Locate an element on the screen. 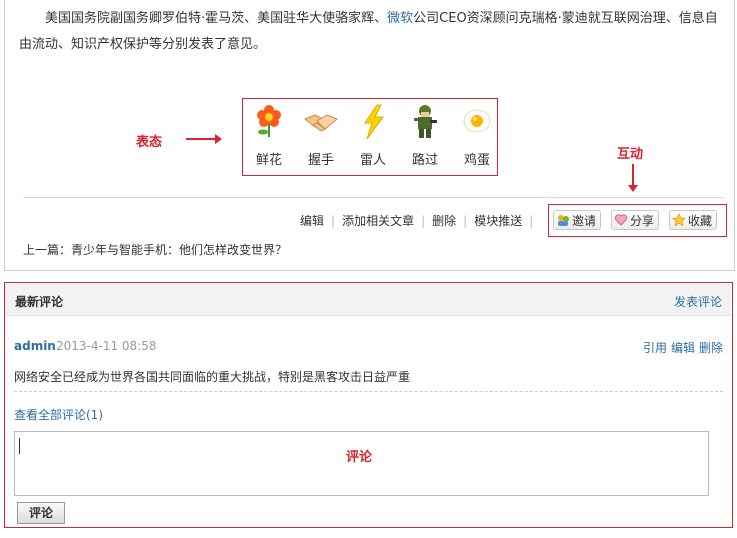 Image resolution: width=737 pixels, height=538 pixels. delete-comment-link: 删除 is located at coordinates (711, 348).